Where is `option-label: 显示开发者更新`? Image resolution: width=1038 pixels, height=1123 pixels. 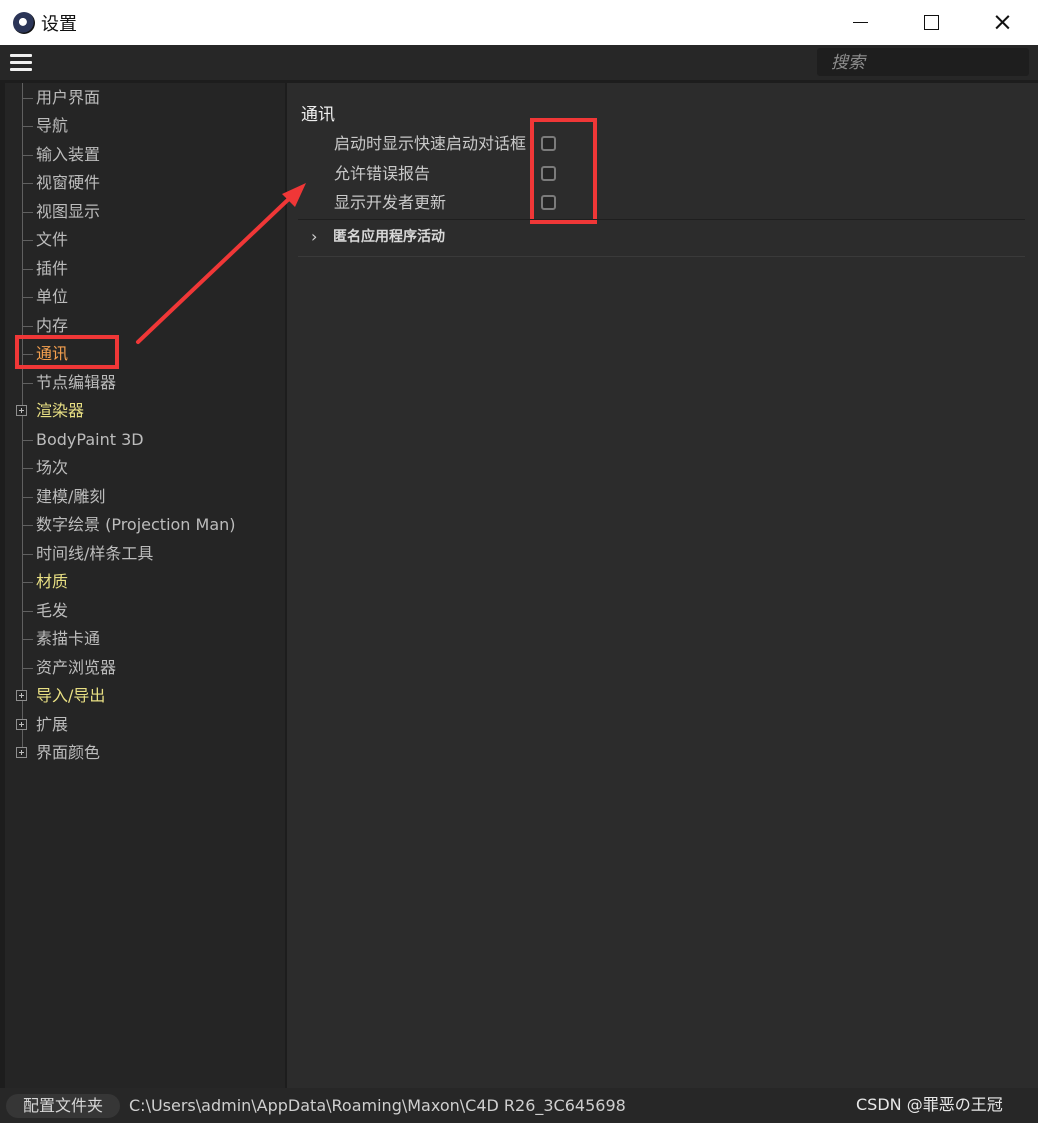 option-label: 显示开发者更新 is located at coordinates (390, 202).